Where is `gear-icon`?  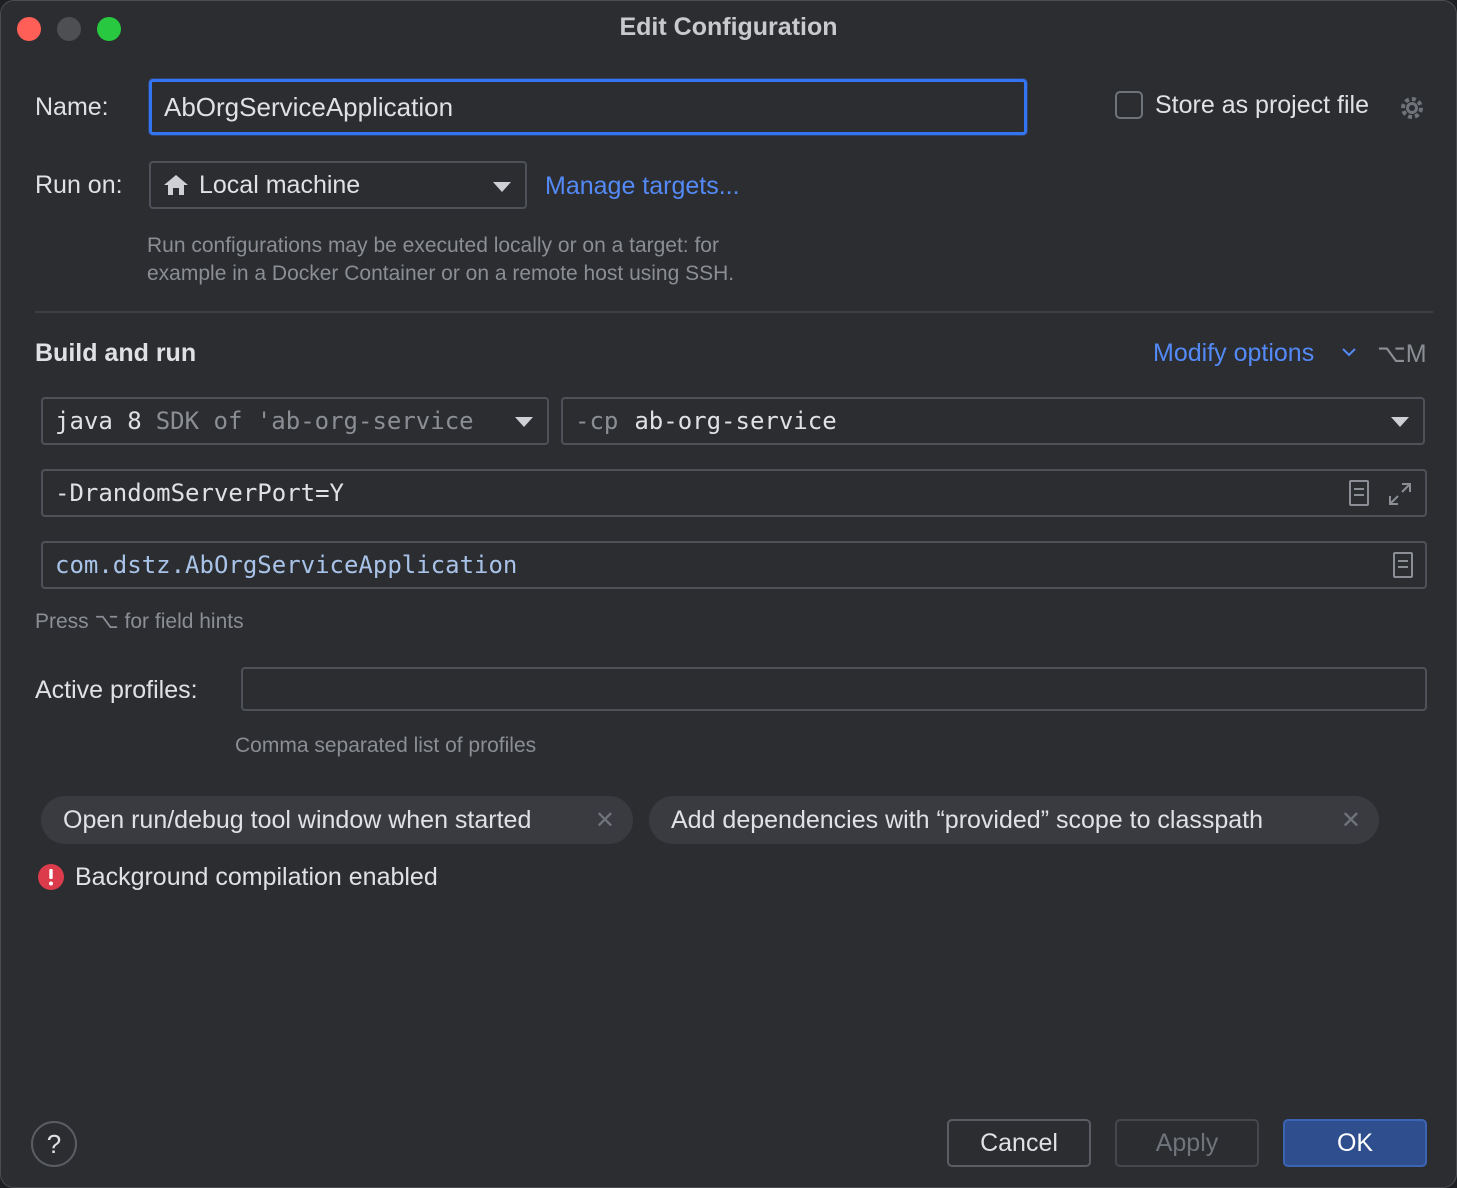
gear-icon is located at coordinates (1412, 108).